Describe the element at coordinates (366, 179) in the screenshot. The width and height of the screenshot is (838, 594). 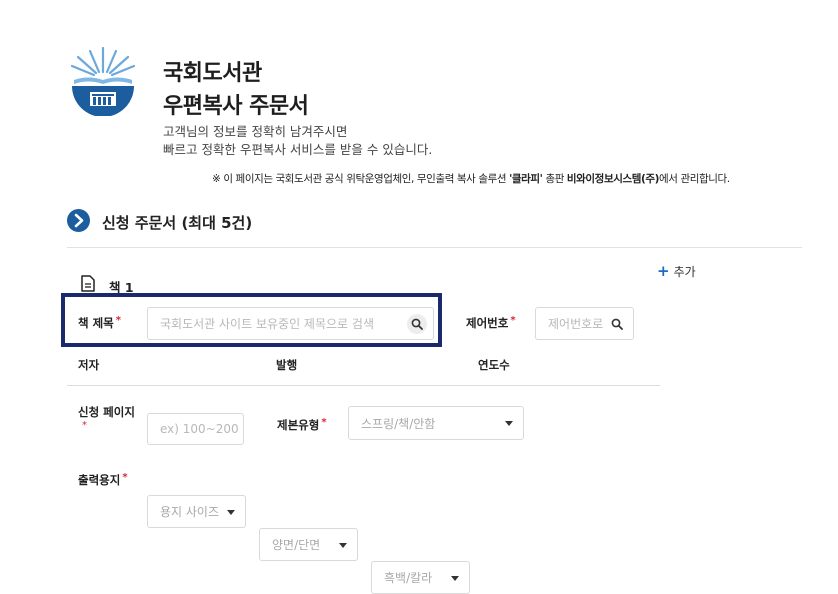
I see `notice-text-a: 이 페이지는 국회도서관 공식 위탁운영업체인, 무인출력 복사 솔루션` at that location.